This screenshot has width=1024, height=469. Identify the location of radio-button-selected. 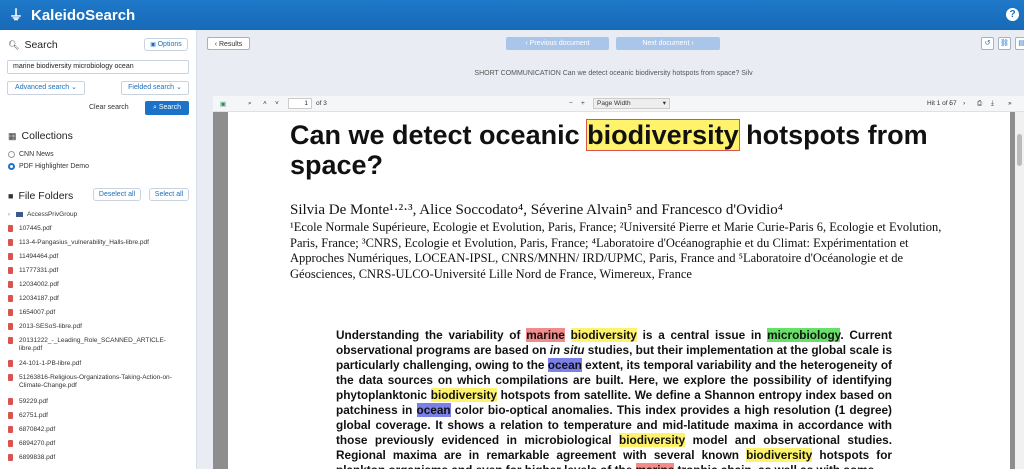
(11, 166).